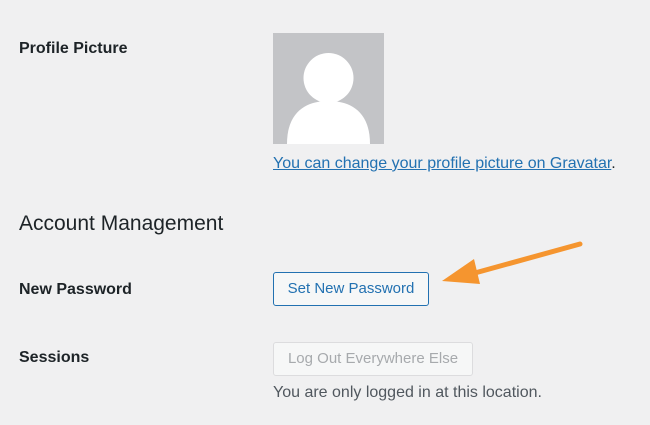 This screenshot has height=425, width=650. I want to click on sessions-note: You are only logged in at this location., so click(407, 392).